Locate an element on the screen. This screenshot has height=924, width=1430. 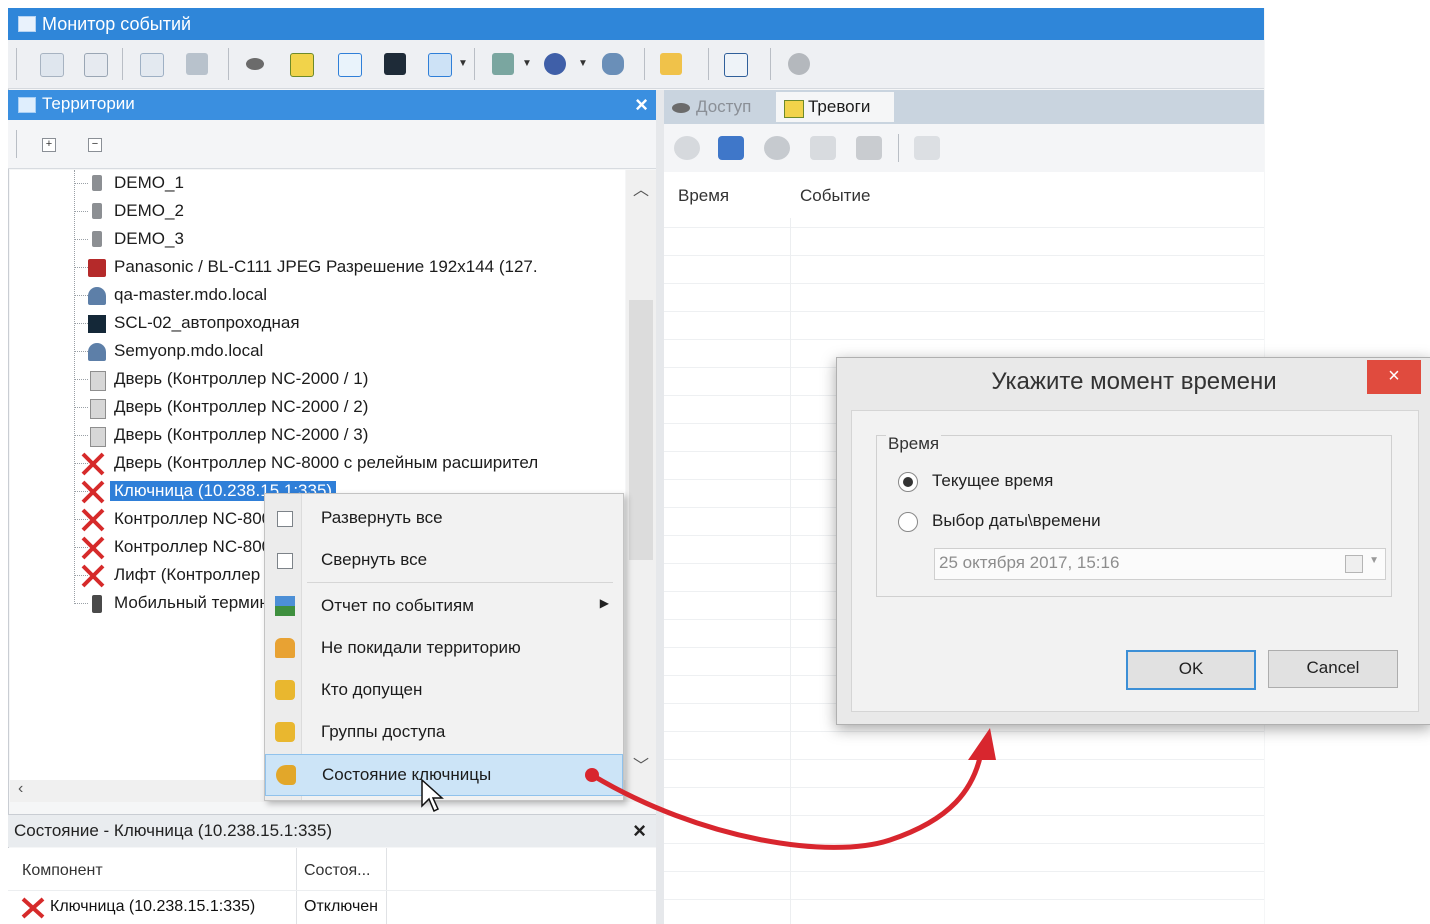
menu-item-label: Развернуть все is located at coordinates (382, 517).